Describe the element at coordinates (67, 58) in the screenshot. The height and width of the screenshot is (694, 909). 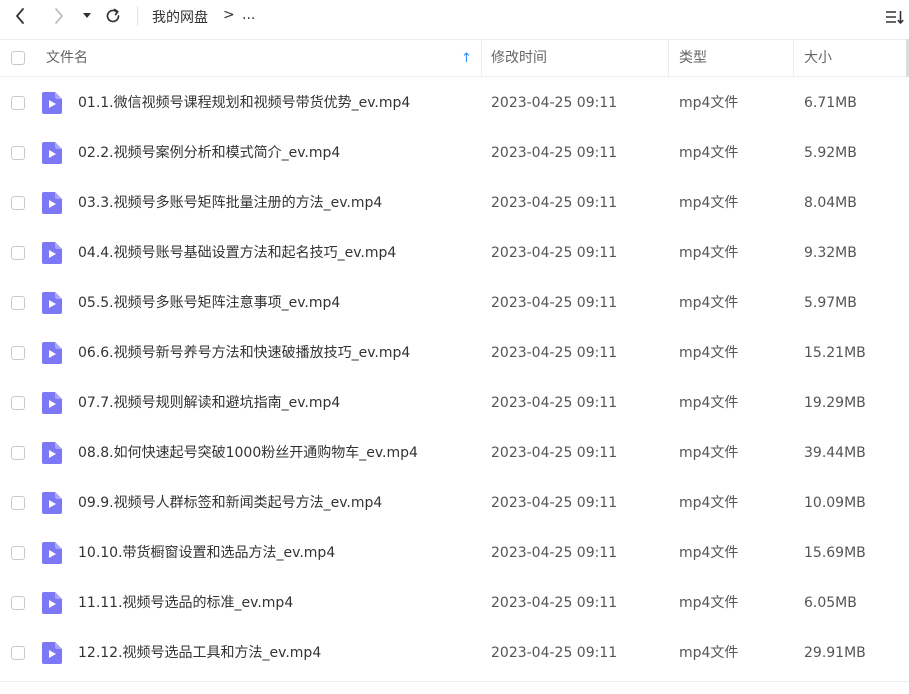
I see `column-header-name: 文件名` at that location.